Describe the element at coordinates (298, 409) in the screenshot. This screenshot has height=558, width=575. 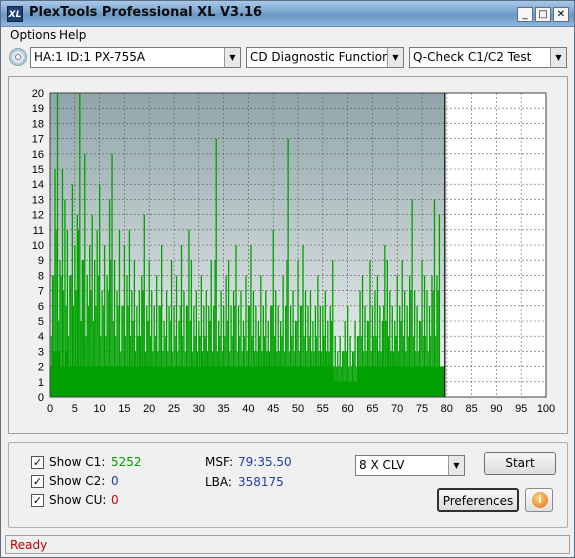
I see `x-tick-label: 50` at that location.